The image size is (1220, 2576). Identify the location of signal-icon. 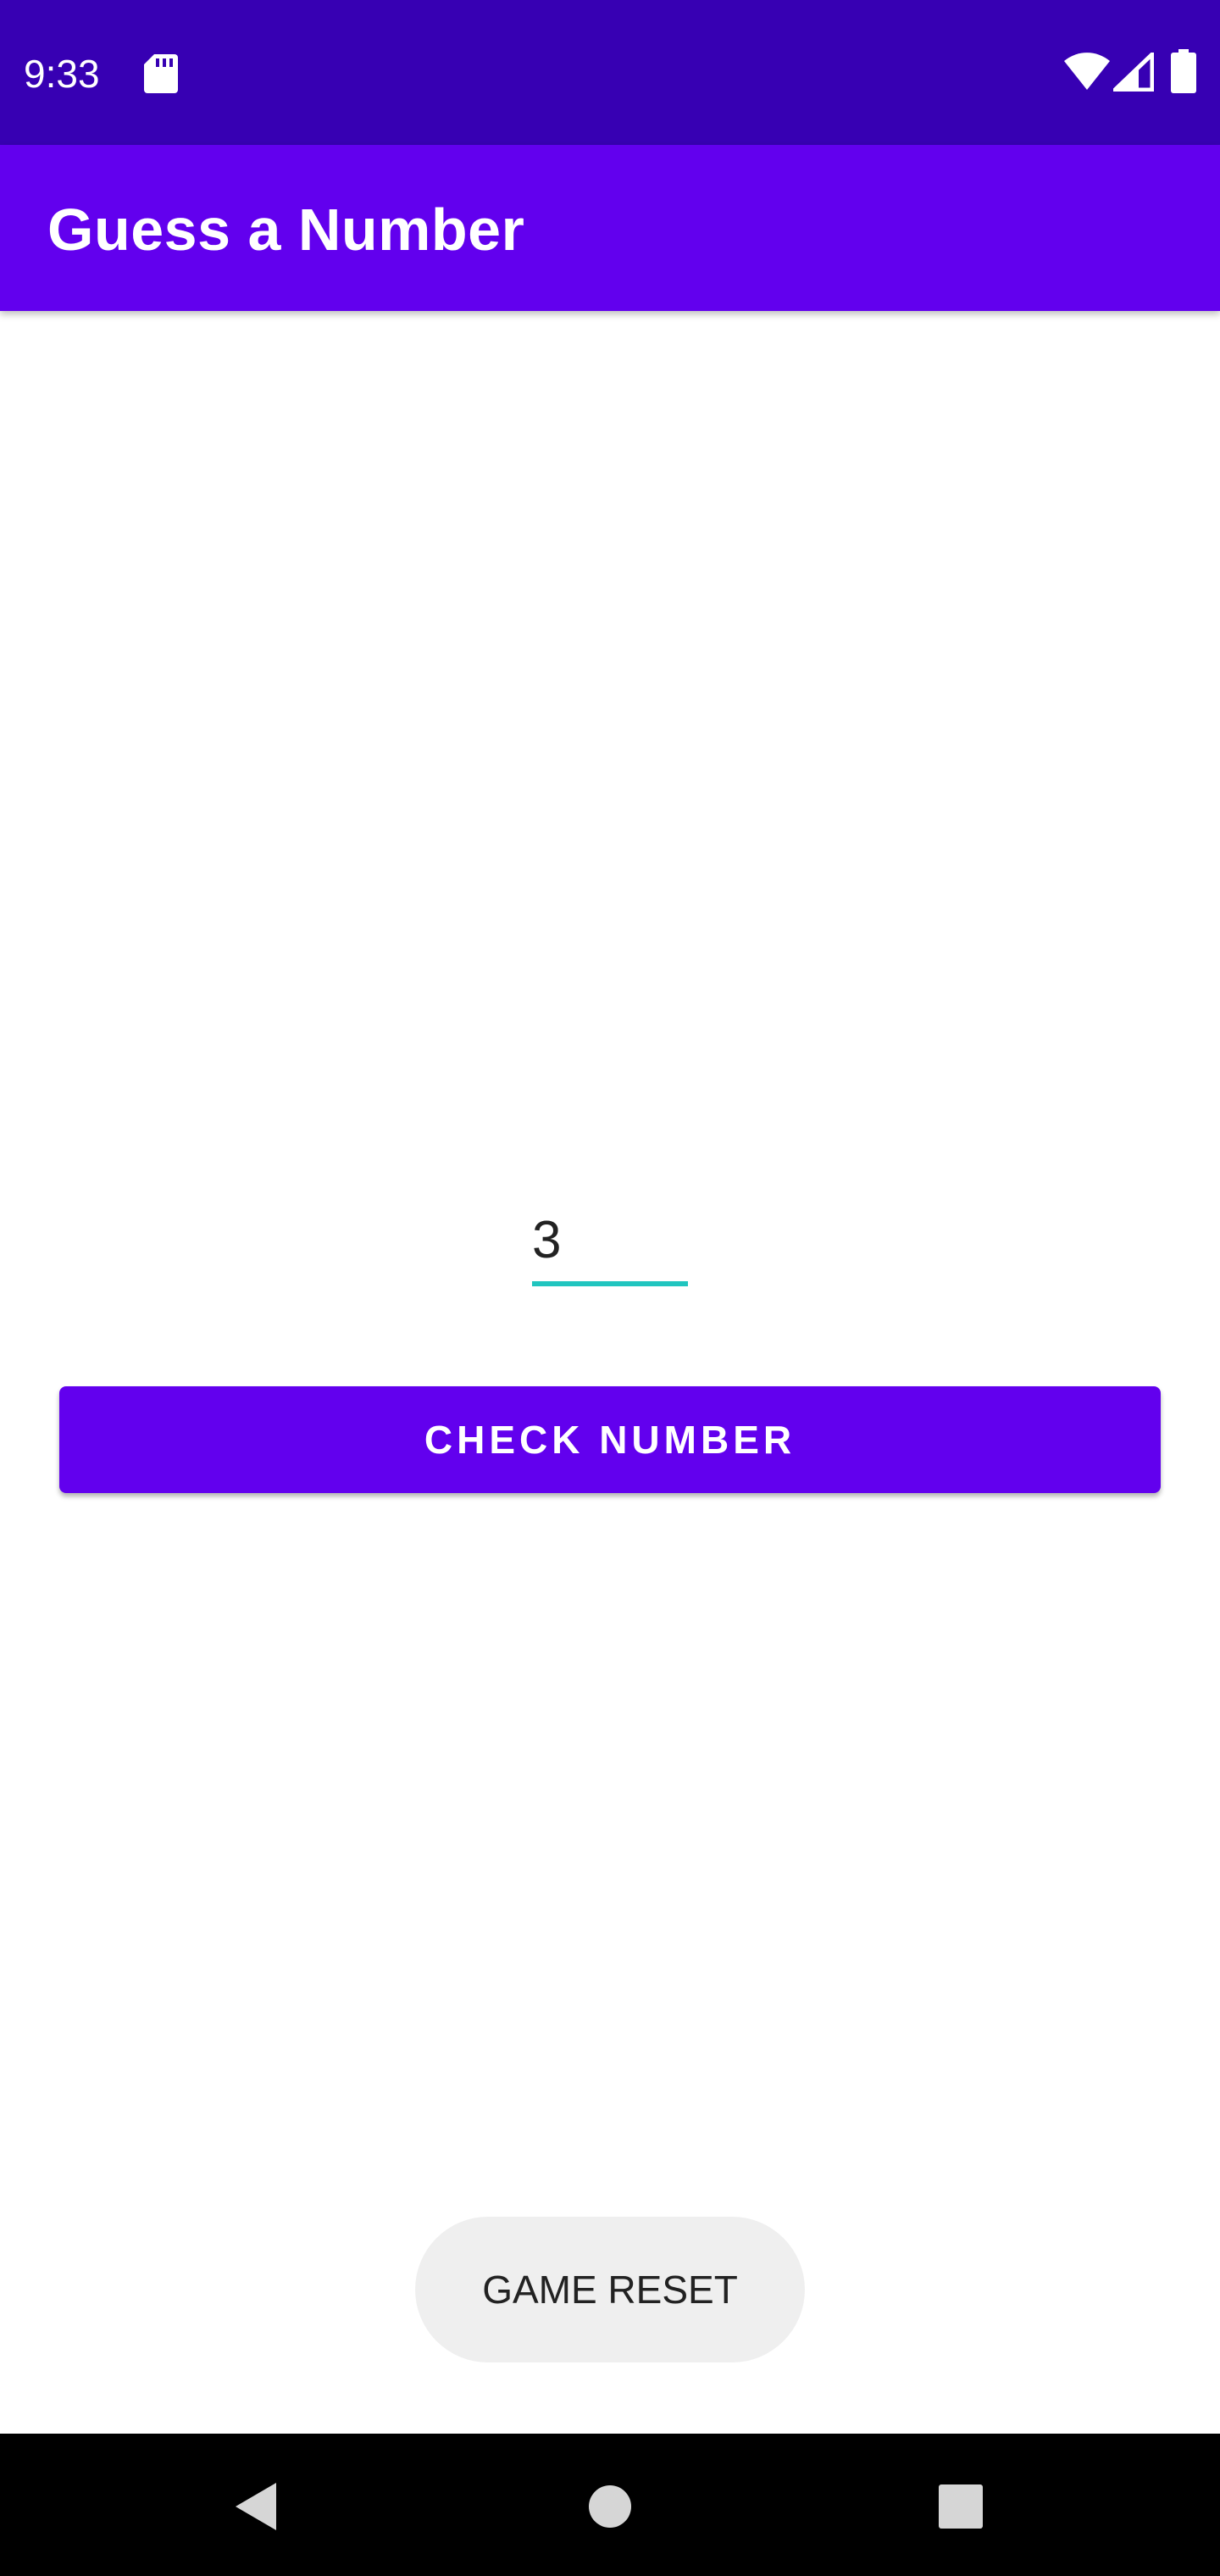
(1132, 70).